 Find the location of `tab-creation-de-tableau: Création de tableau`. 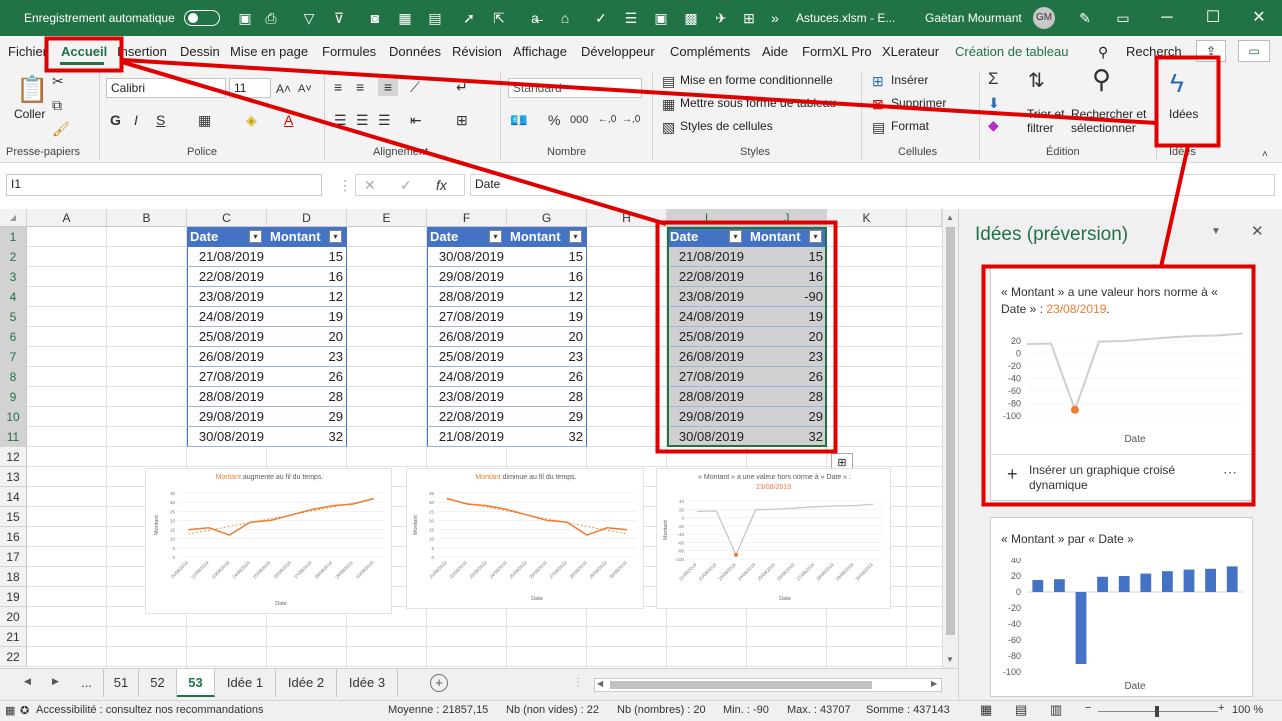

tab-creation-de-tableau: Création de tableau is located at coordinates (1011, 51).